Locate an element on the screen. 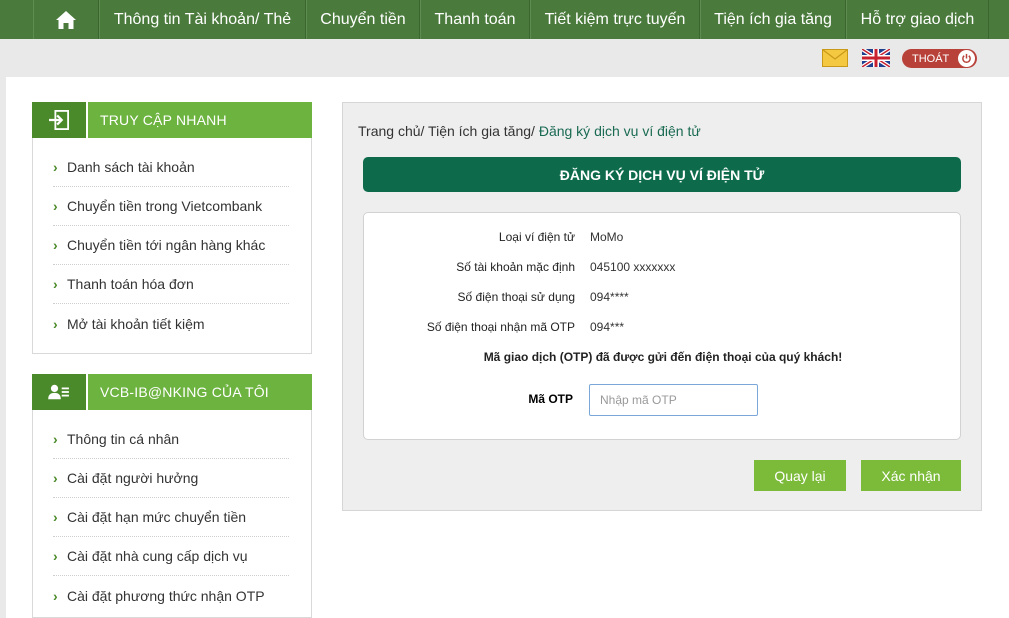 Image resolution: width=1009 pixels, height=618 pixels. sign-in-icon is located at coordinates (60, 120).